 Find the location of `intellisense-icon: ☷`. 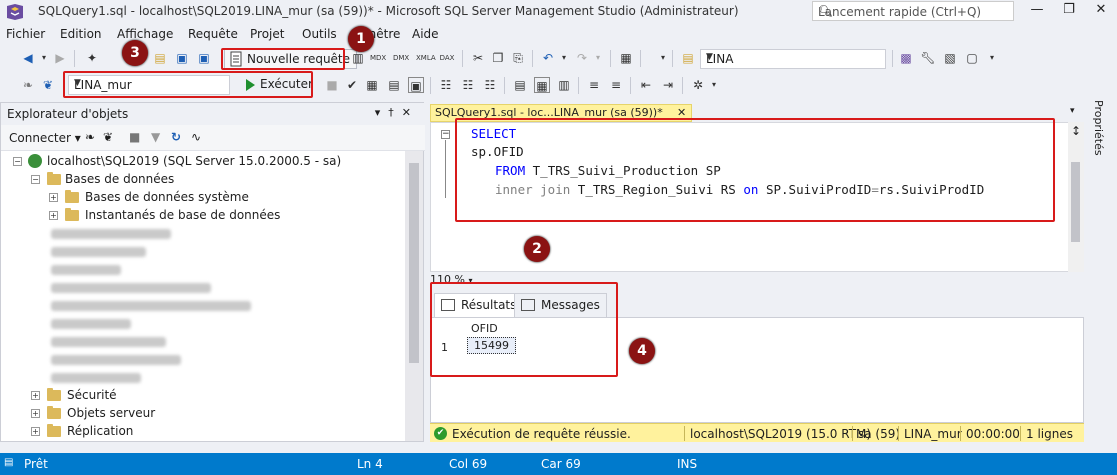

intellisense-icon: ☷ is located at coordinates (446, 85).